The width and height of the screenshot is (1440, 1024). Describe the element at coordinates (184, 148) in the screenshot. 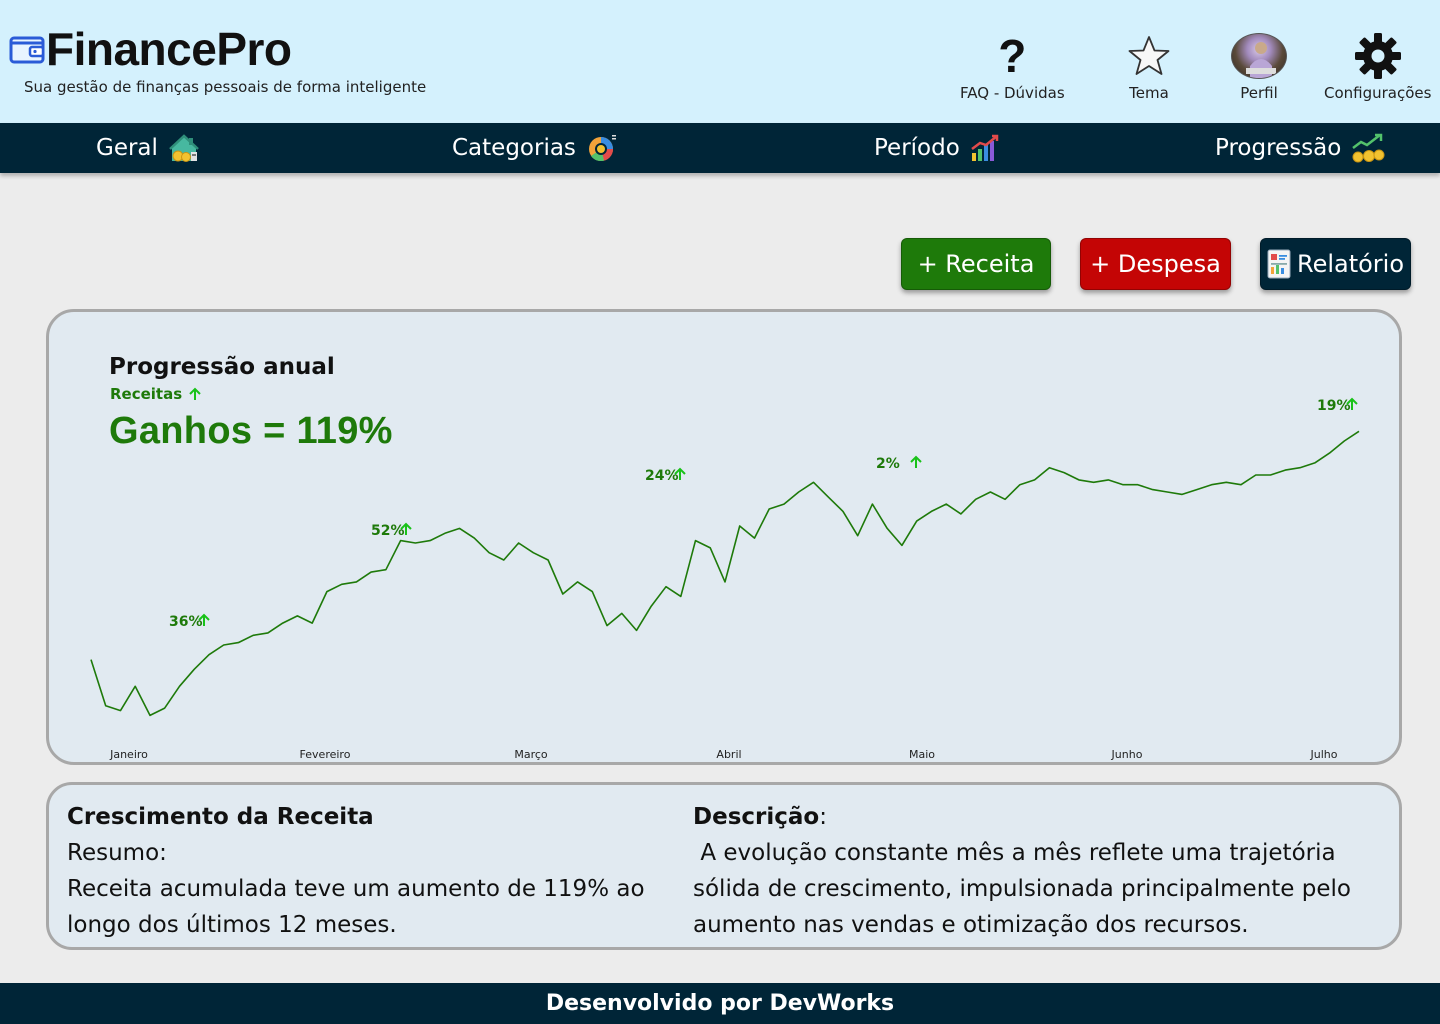

I see `house-money-icon` at that location.